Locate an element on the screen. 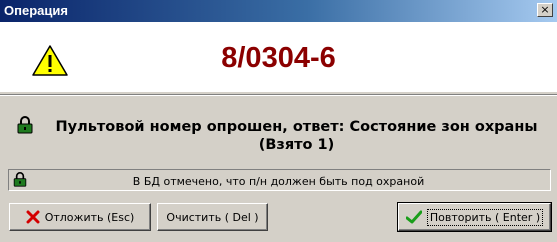 Image resolution: width=557 pixels, height=242 pixels. postpone-button: Отложить (Esc) is located at coordinates (80, 217).